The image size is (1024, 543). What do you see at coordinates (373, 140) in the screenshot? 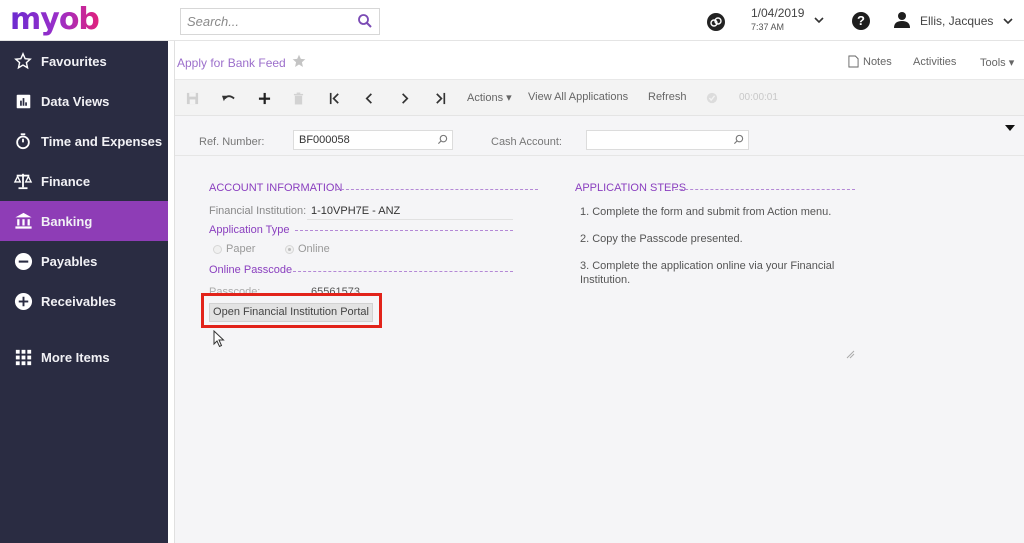
I see `ref-number-field: BF000058` at bounding box center [373, 140].